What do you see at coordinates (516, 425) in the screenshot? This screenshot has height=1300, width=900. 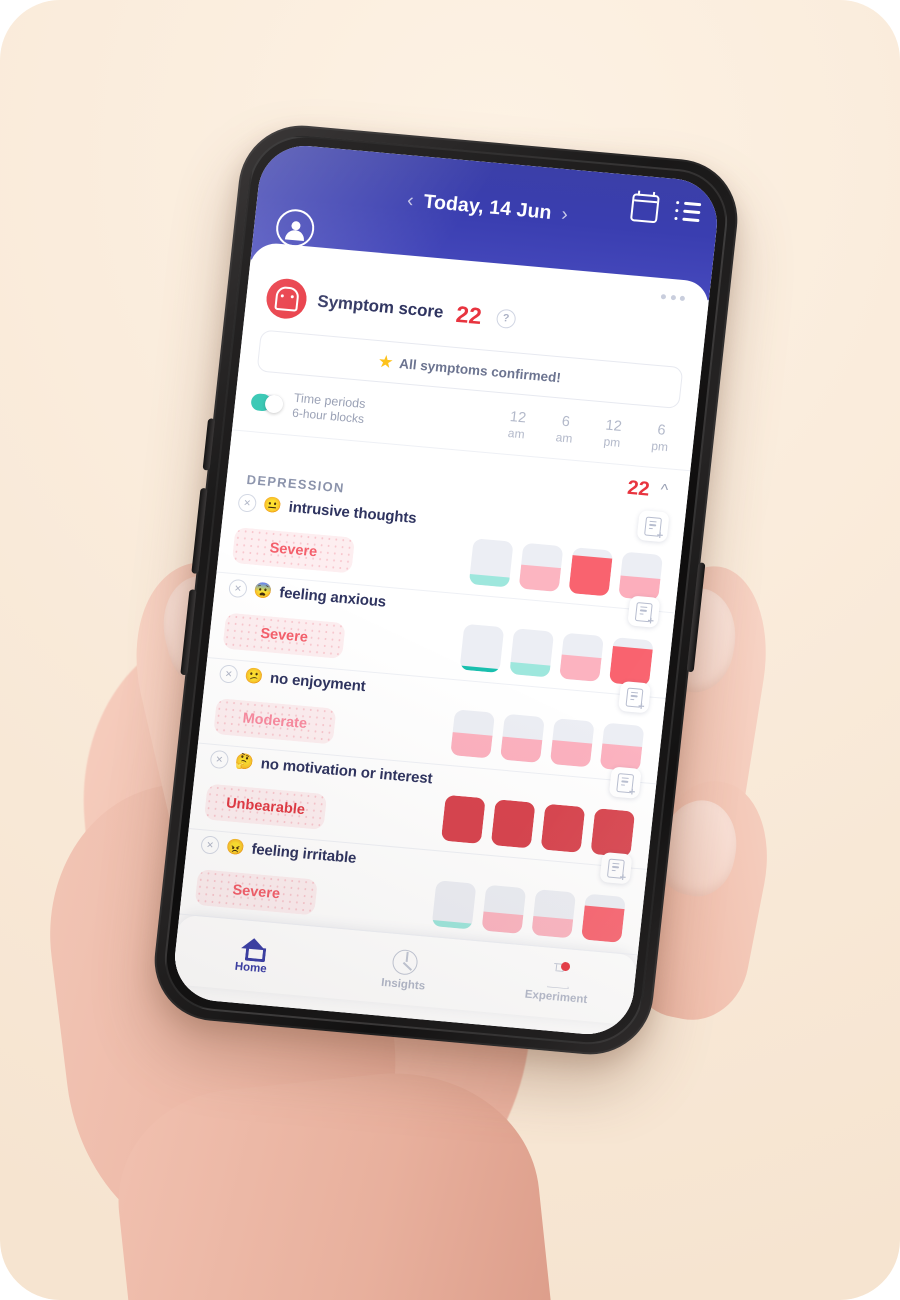 I see `time-column: 12 am` at bounding box center [516, 425].